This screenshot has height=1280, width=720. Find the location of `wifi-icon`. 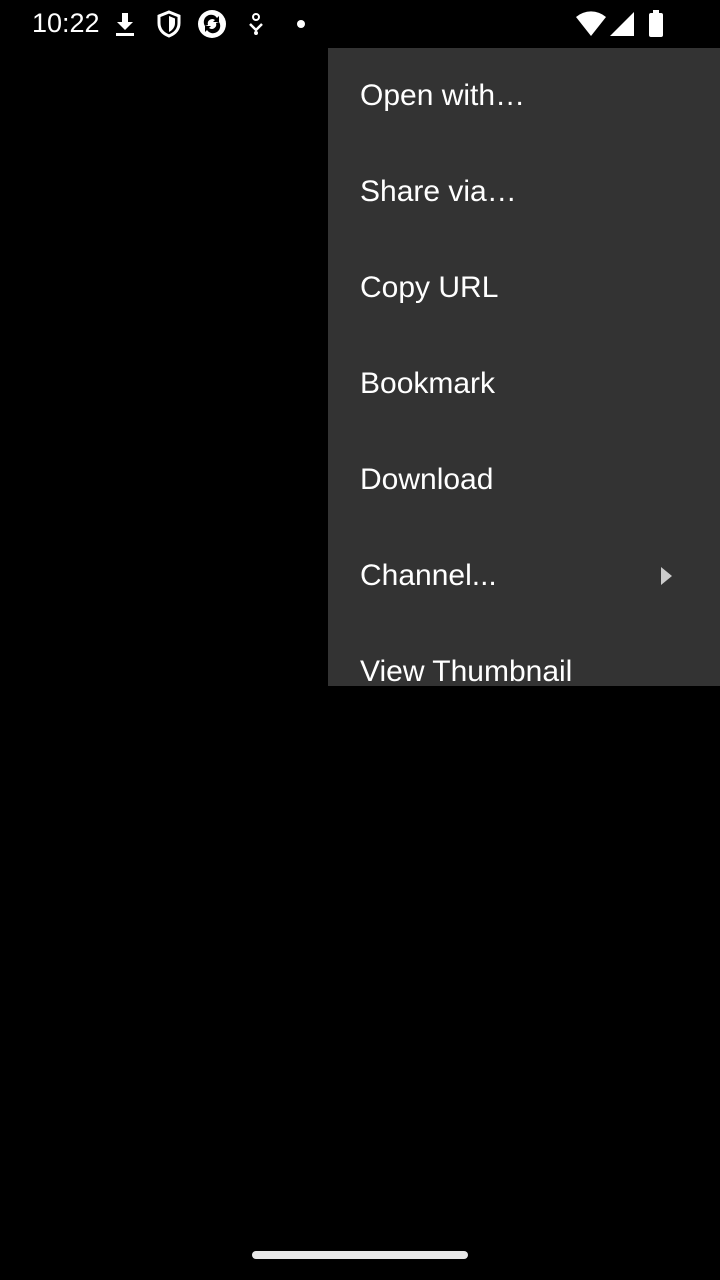

wifi-icon is located at coordinates (591, 24).